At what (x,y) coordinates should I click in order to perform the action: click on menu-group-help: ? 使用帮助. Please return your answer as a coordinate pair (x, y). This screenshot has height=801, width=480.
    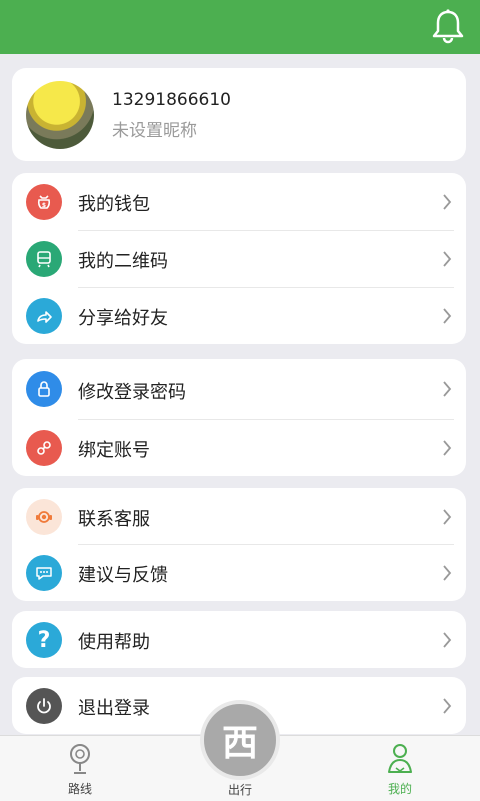
    Looking at the image, I should click on (239, 639).